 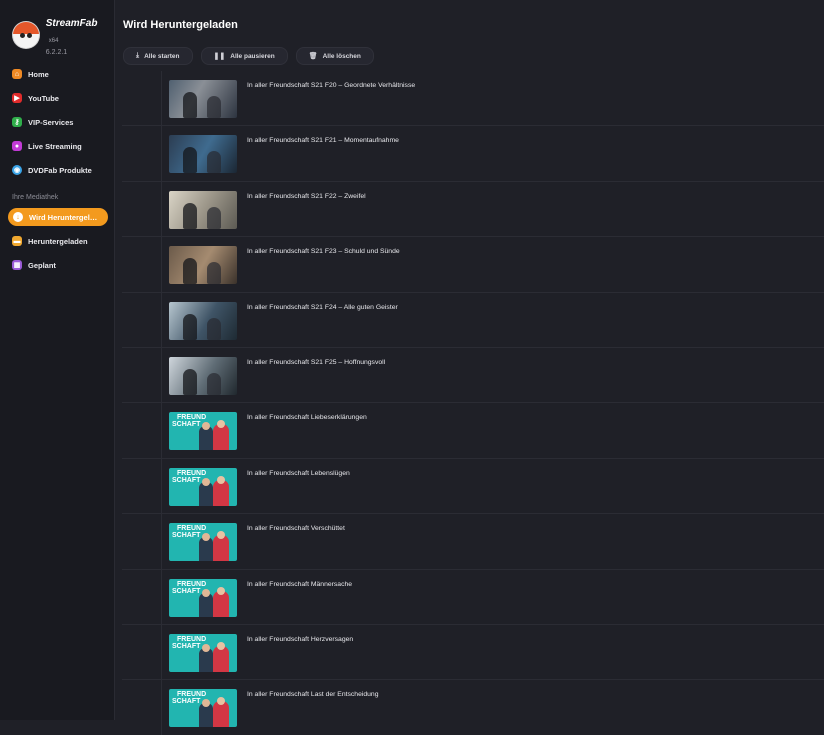 I want to click on pause-all-label: Alle pausieren, so click(x=252, y=56).